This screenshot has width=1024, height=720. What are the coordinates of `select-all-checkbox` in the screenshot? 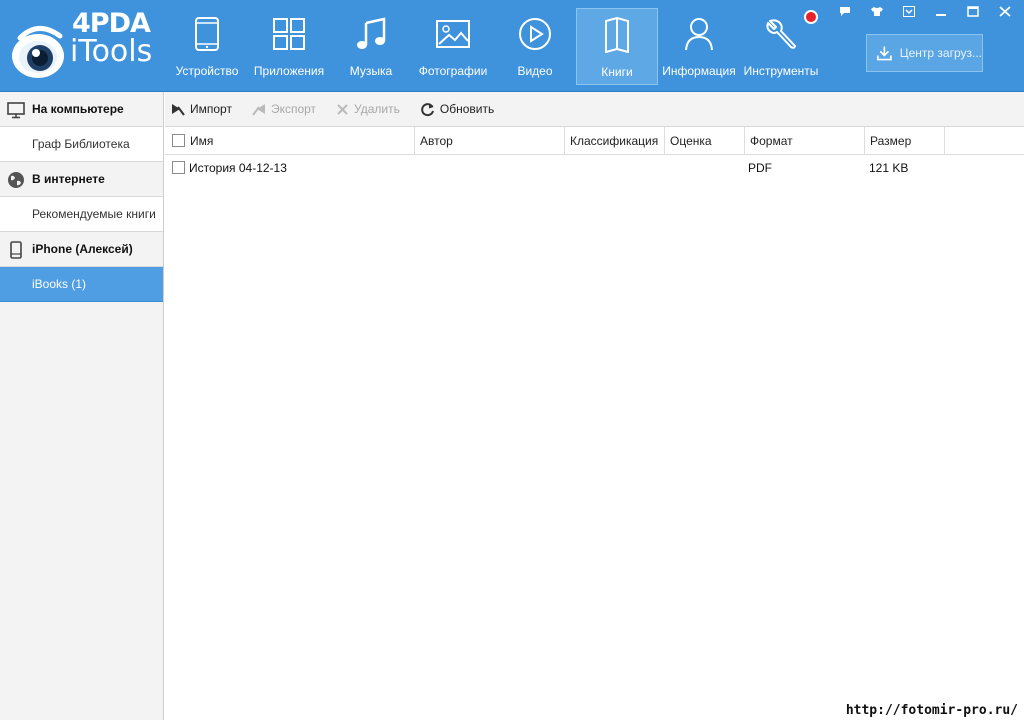 It's located at (178, 140).